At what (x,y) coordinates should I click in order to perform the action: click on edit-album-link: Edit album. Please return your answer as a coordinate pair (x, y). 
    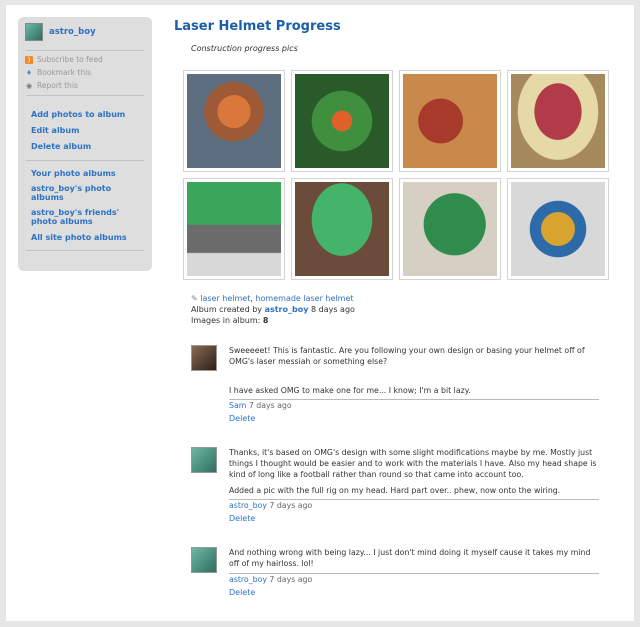
    Looking at the image, I should click on (83, 130).